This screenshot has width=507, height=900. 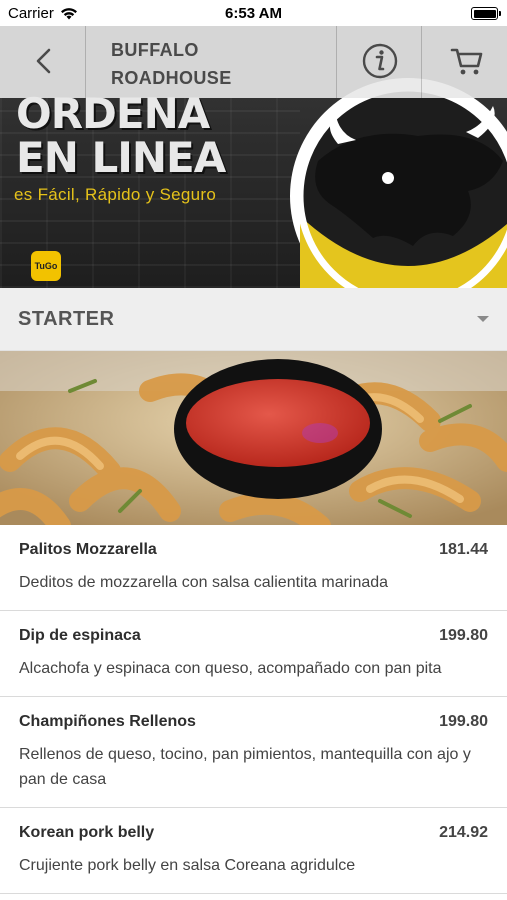 I want to click on tugo-badge: TuGo, so click(x=46, y=266).